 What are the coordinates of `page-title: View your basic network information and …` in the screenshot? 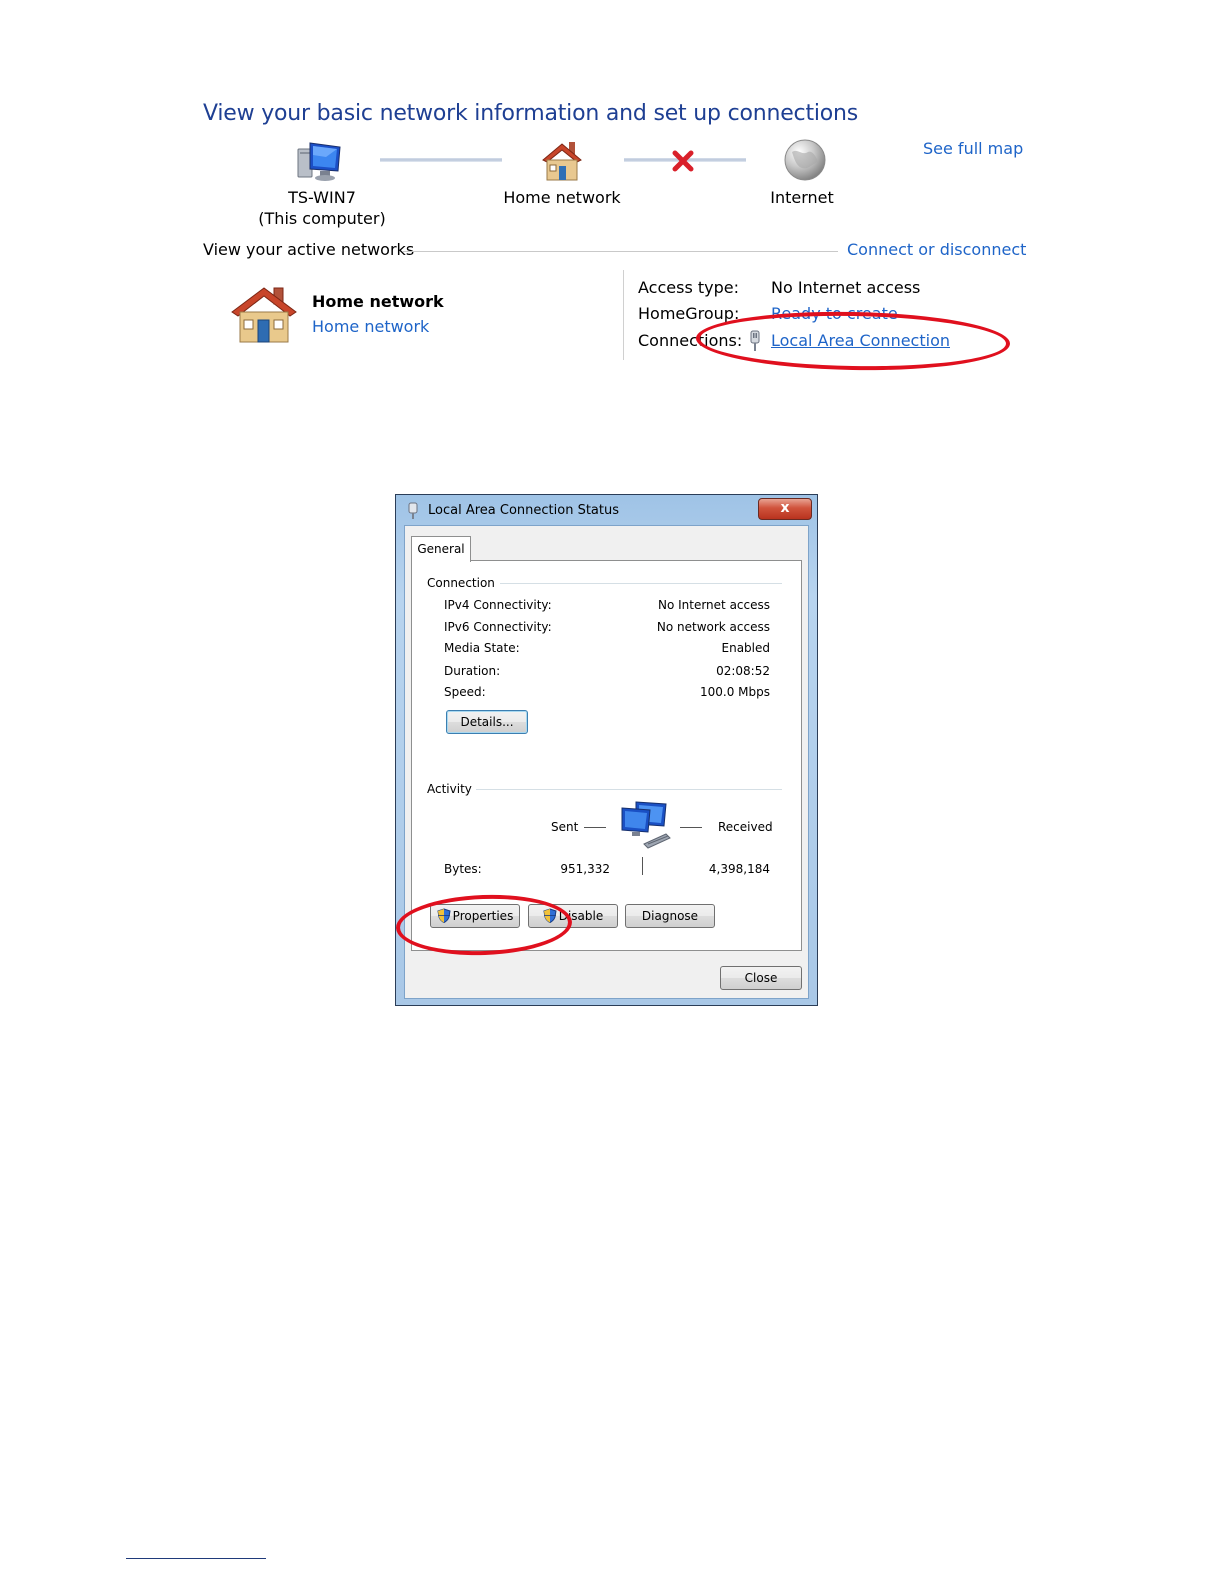 It's located at (531, 113).